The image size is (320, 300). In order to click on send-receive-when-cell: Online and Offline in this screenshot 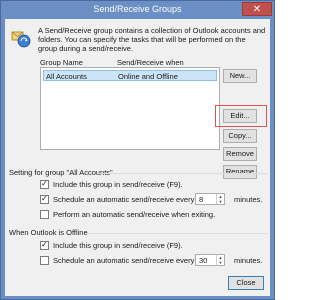, I will do `click(148, 76)`.